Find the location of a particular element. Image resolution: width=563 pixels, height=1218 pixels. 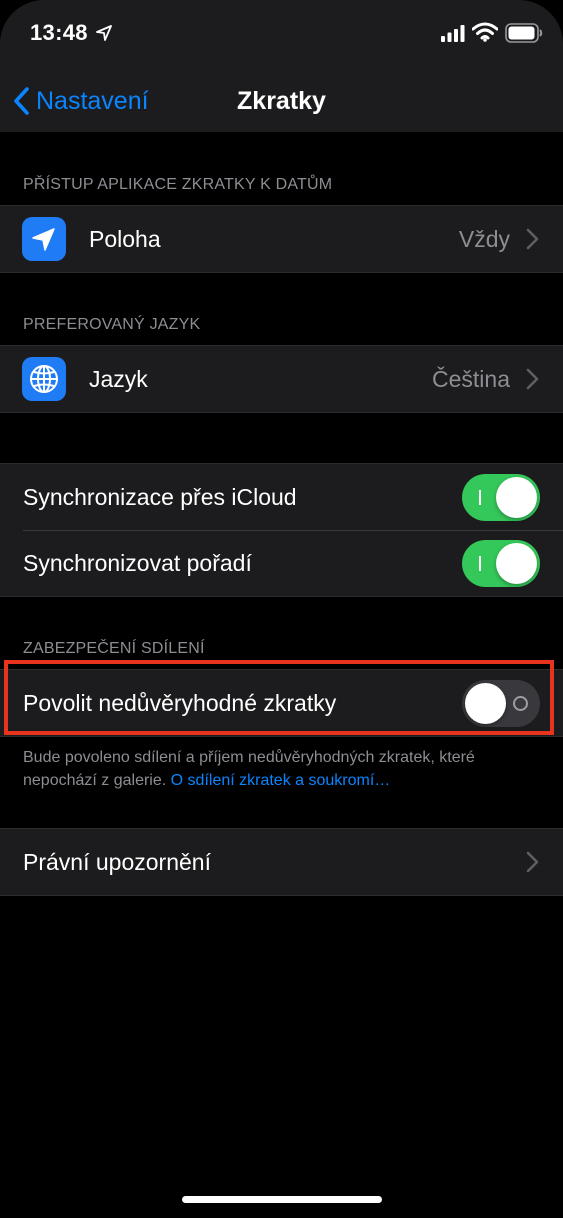

row-legal-notices: Právní upozornění is located at coordinates (281, 862).